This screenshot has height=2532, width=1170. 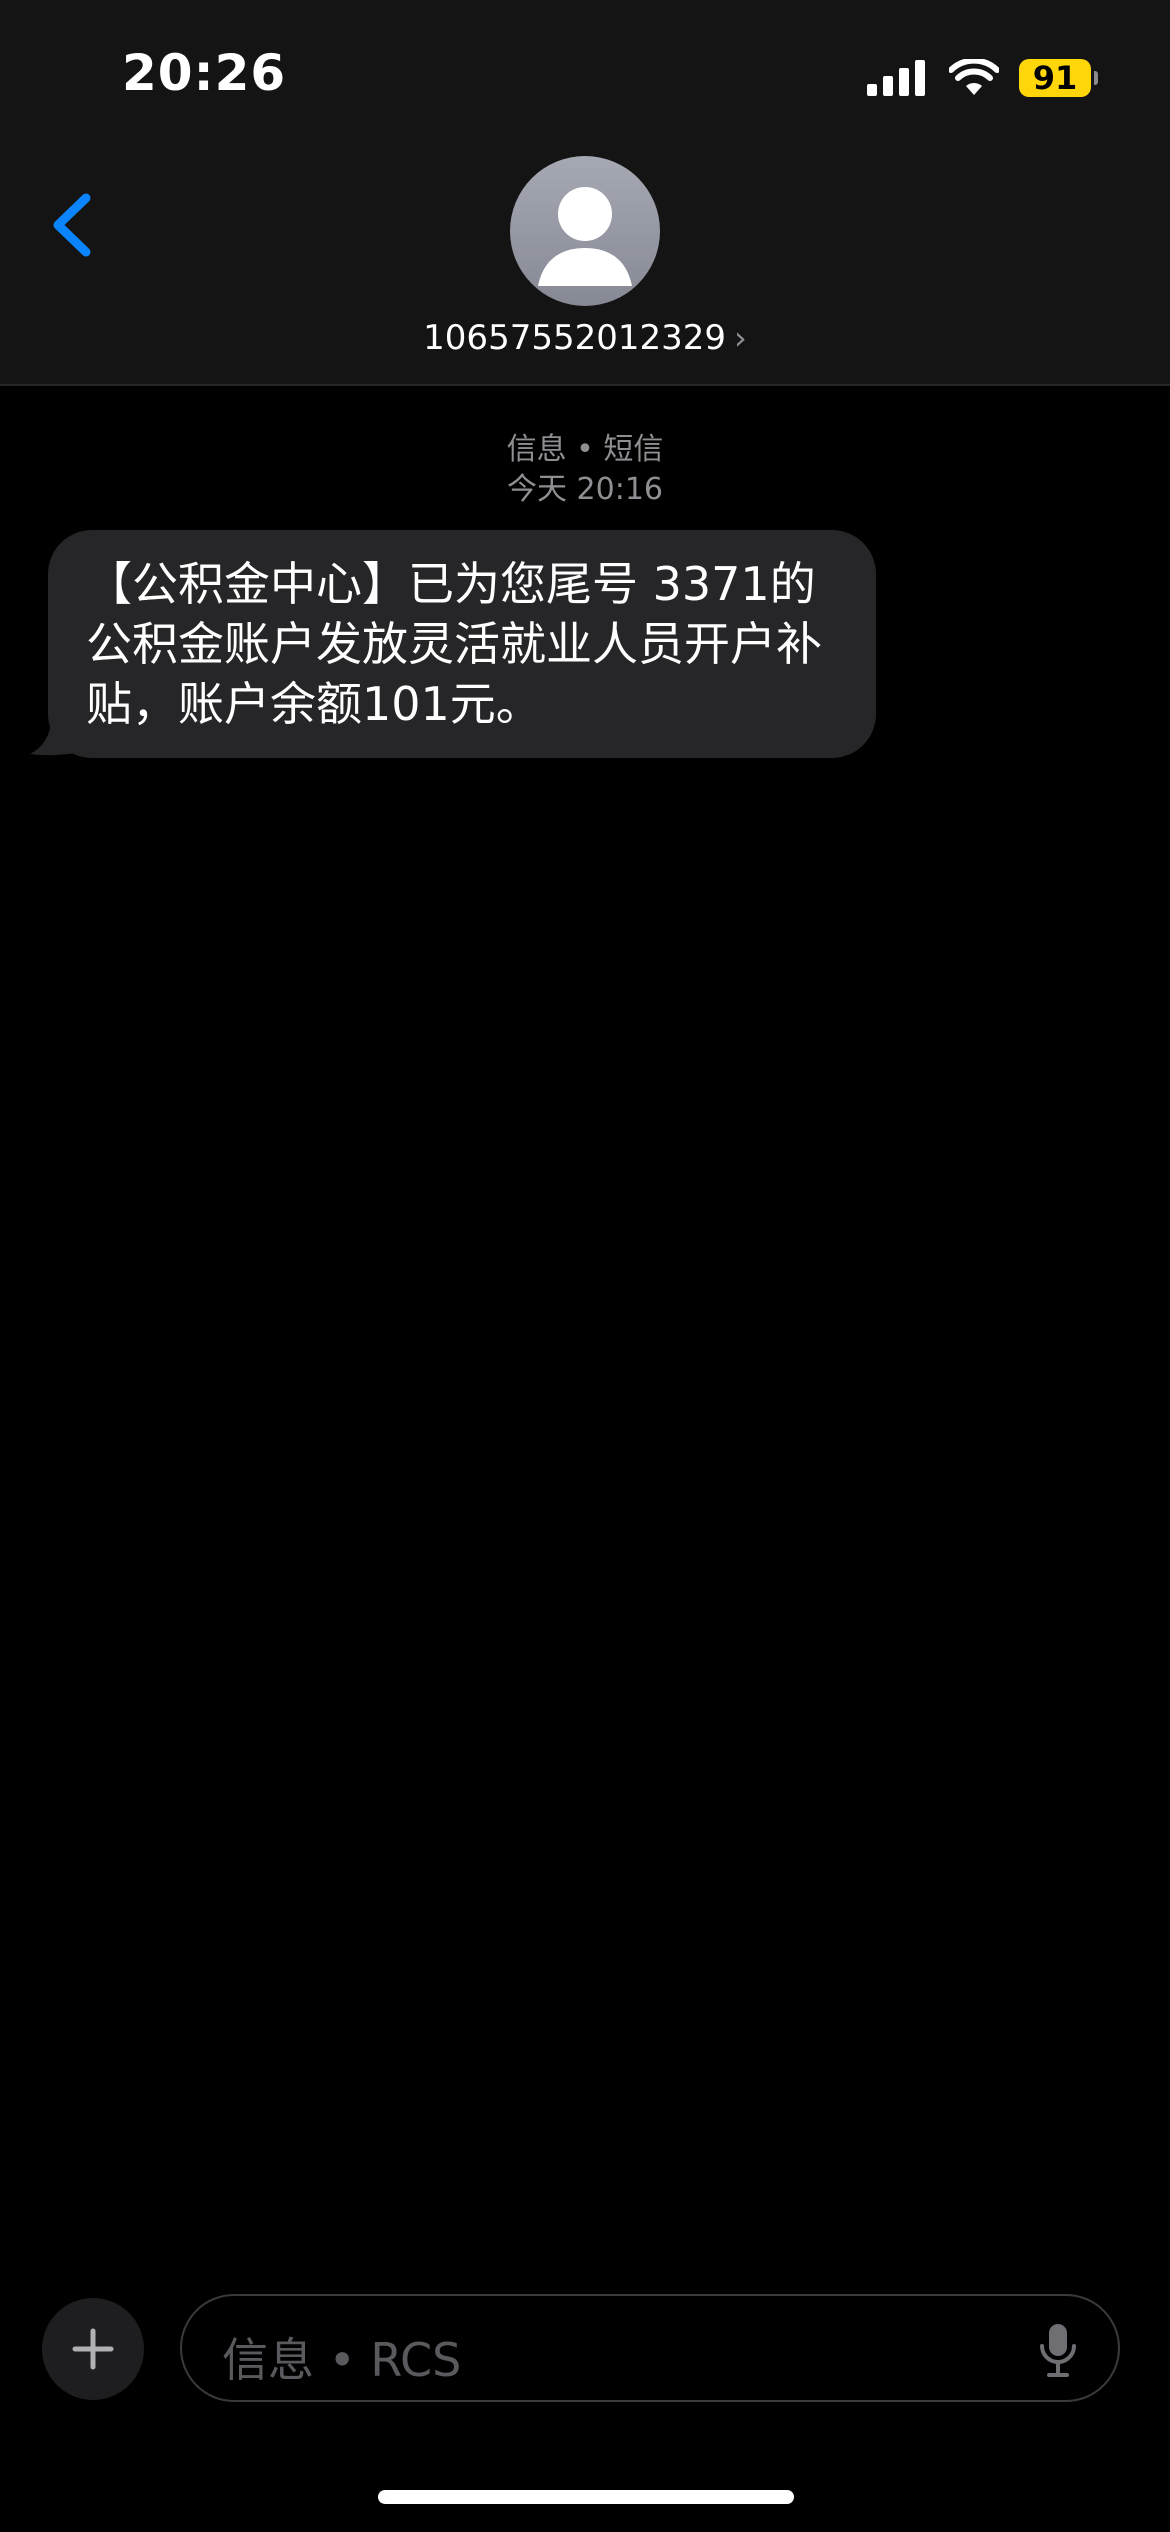 What do you see at coordinates (585, 489) in the screenshot?
I see `message-timestamp: 今天 20:16` at bounding box center [585, 489].